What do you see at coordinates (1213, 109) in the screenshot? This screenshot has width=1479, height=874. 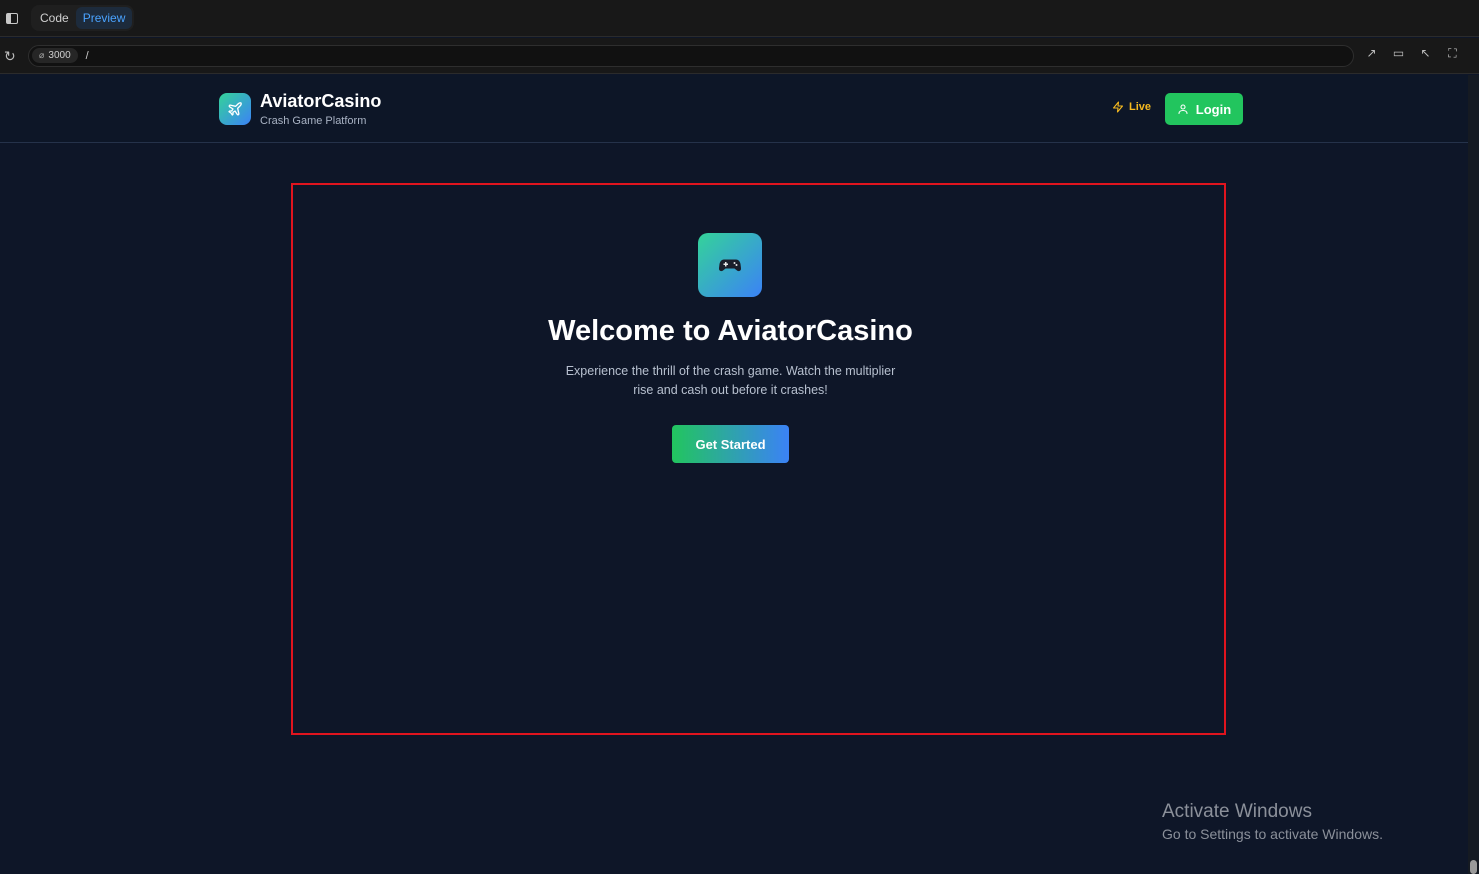 I see `login-label: Login` at bounding box center [1213, 109].